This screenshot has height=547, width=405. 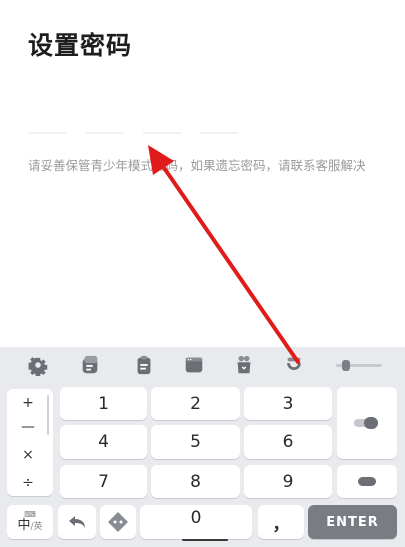 What do you see at coordinates (38, 365) in the screenshot?
I see `settings-gear-icon` at bounding box center [38, 365].